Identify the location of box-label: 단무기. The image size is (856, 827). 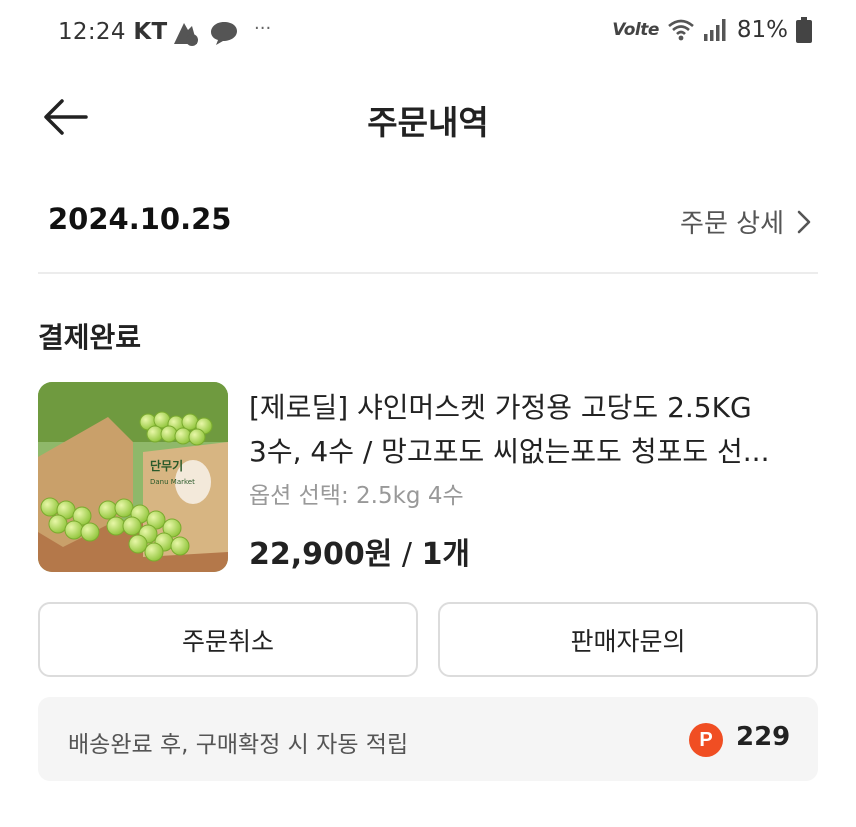
(166, 465).